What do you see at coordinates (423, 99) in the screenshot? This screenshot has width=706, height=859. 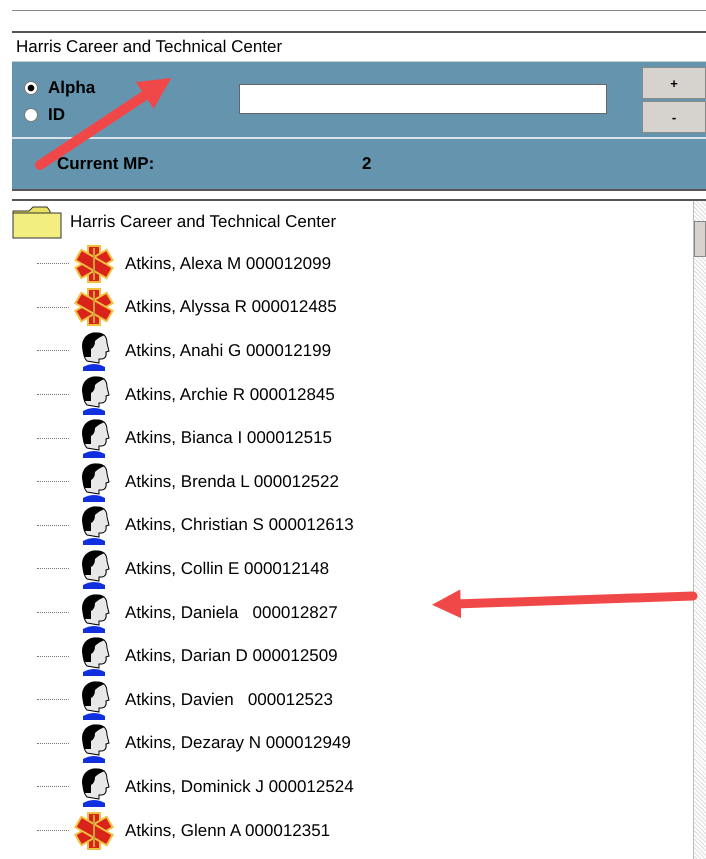 I see `search-field` at bounding box center [423, 99].